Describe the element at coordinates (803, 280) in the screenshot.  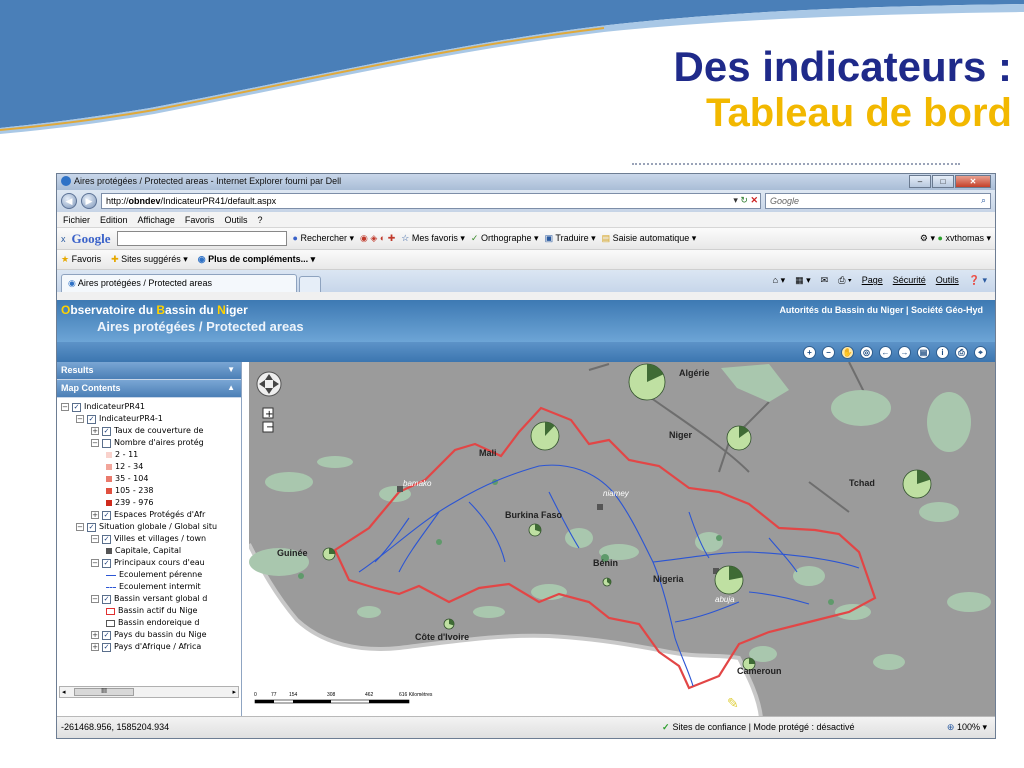
I see `feeds-icon: ▦ ▾` at that location.